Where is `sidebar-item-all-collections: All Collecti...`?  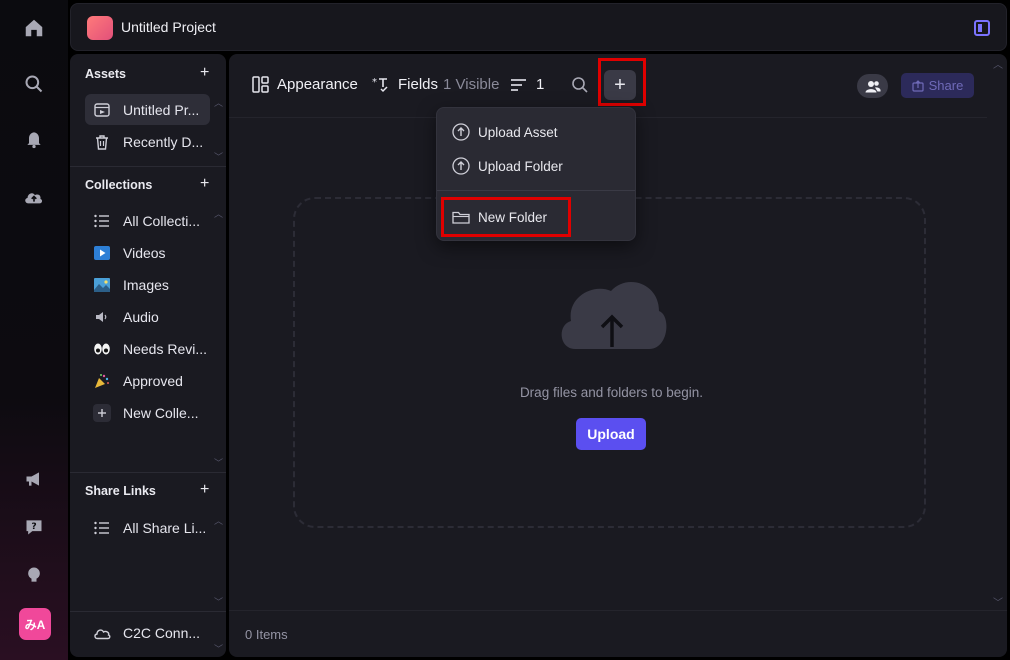 sidebar-item-all-collections: All Collecti... is located at coordinates (147, 220).